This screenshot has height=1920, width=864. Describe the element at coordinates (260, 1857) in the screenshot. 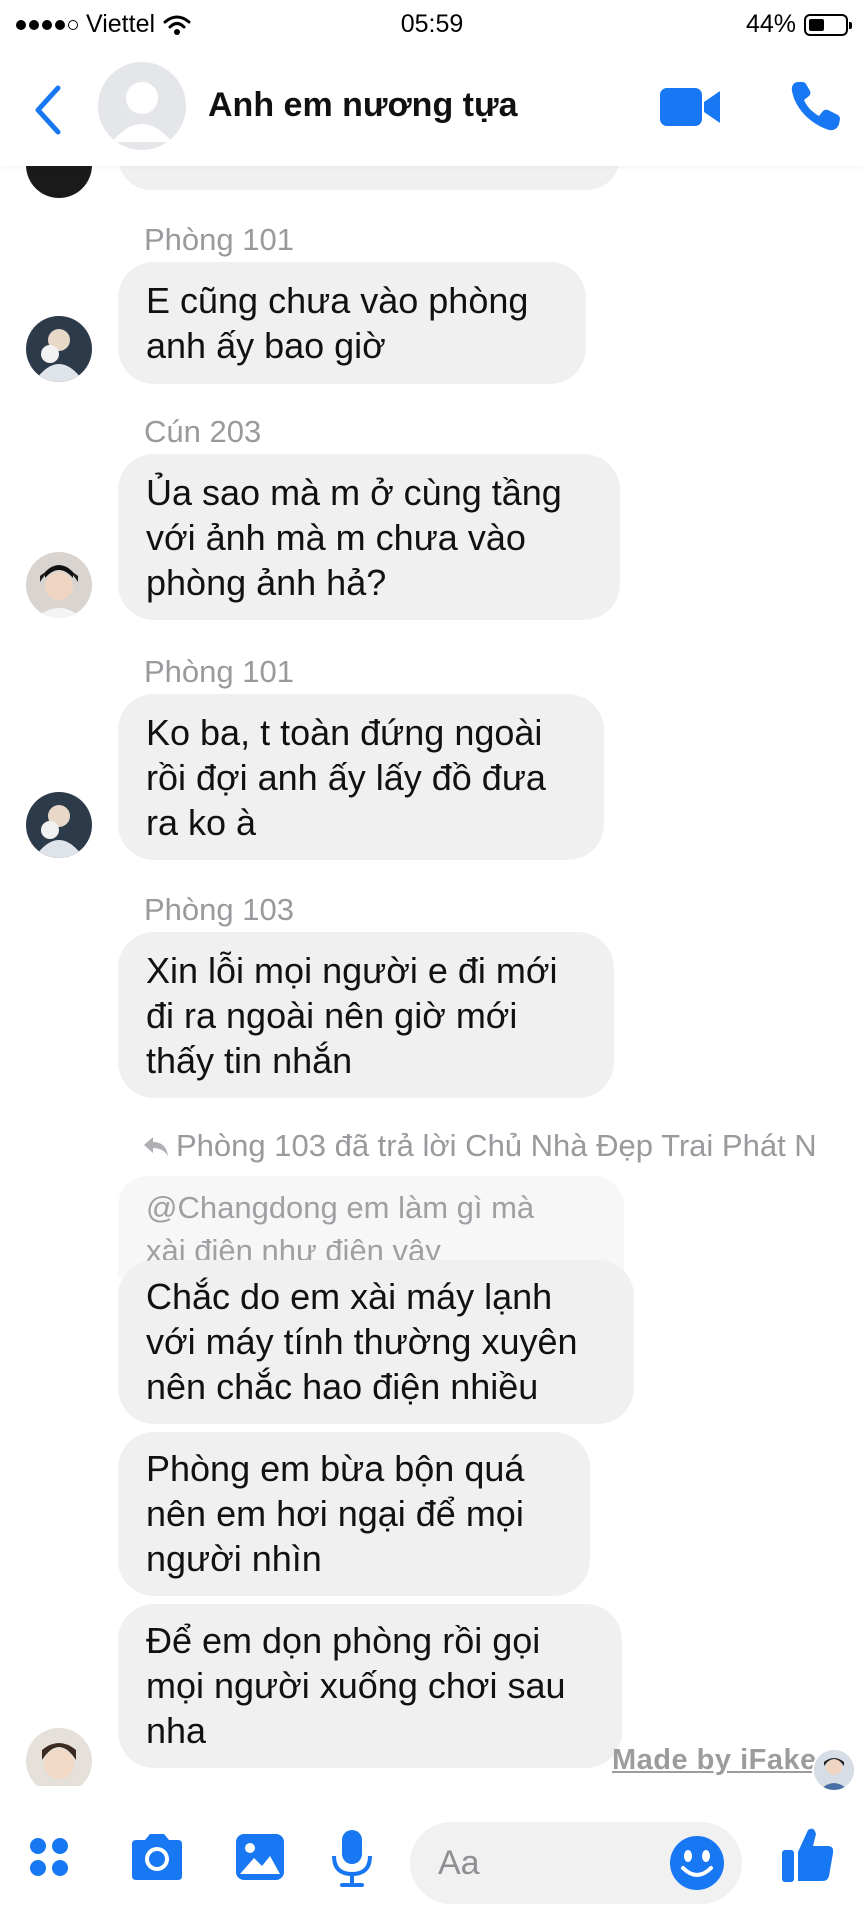

I see `photo-icon` at that location.